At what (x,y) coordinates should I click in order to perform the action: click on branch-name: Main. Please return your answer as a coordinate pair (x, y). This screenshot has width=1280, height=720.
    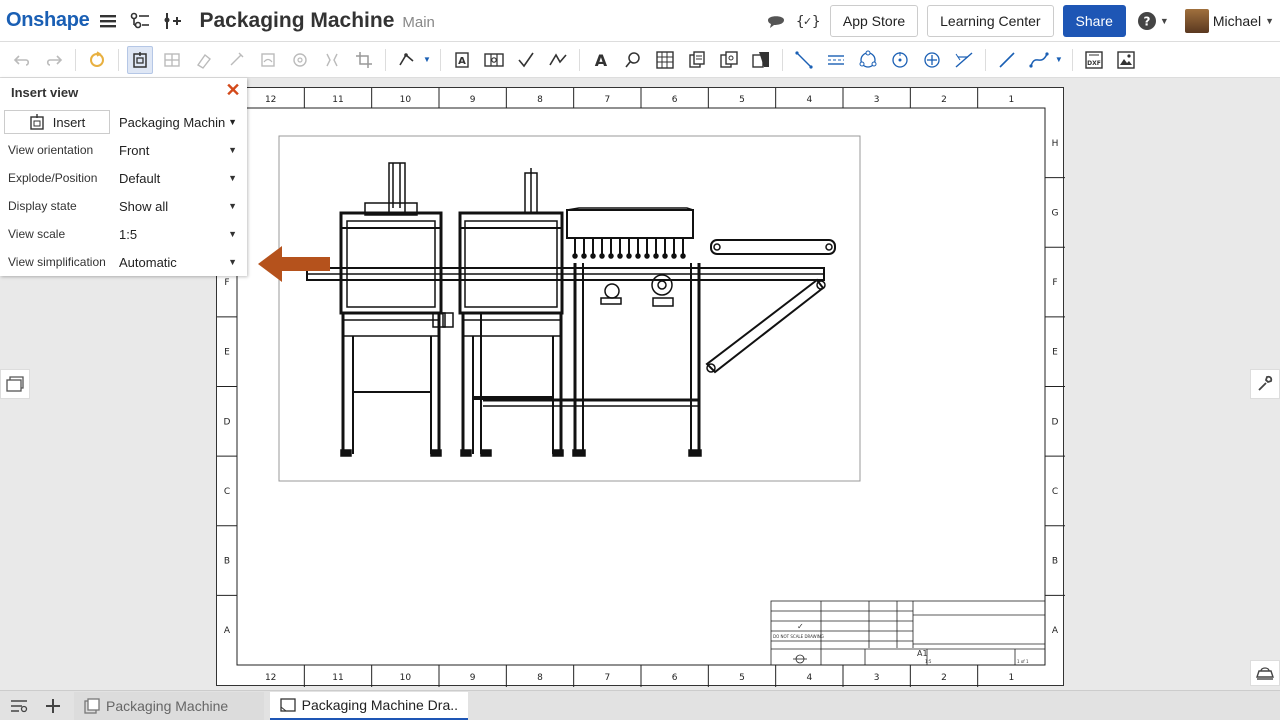
    Looking at the image, I should click on (418, 22).